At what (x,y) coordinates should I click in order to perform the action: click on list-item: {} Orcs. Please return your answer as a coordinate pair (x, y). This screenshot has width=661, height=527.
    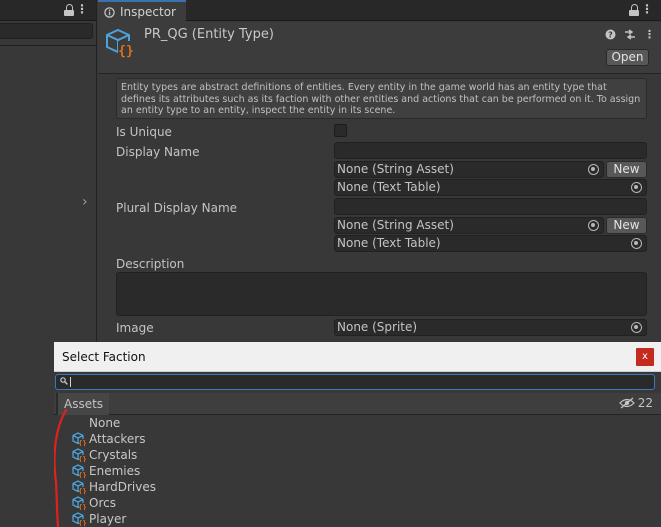
    Looking at the image, I should click on (357, 503).